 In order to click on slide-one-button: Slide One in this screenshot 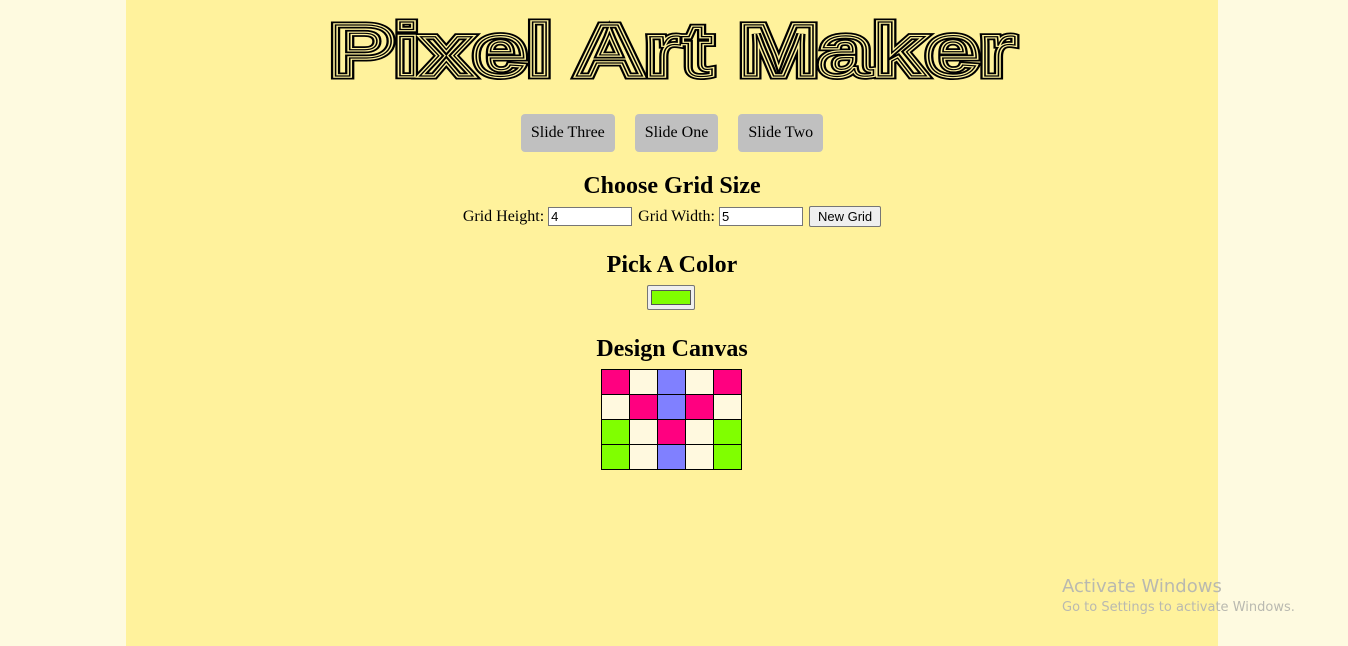, I will do `click(676, 133)`.